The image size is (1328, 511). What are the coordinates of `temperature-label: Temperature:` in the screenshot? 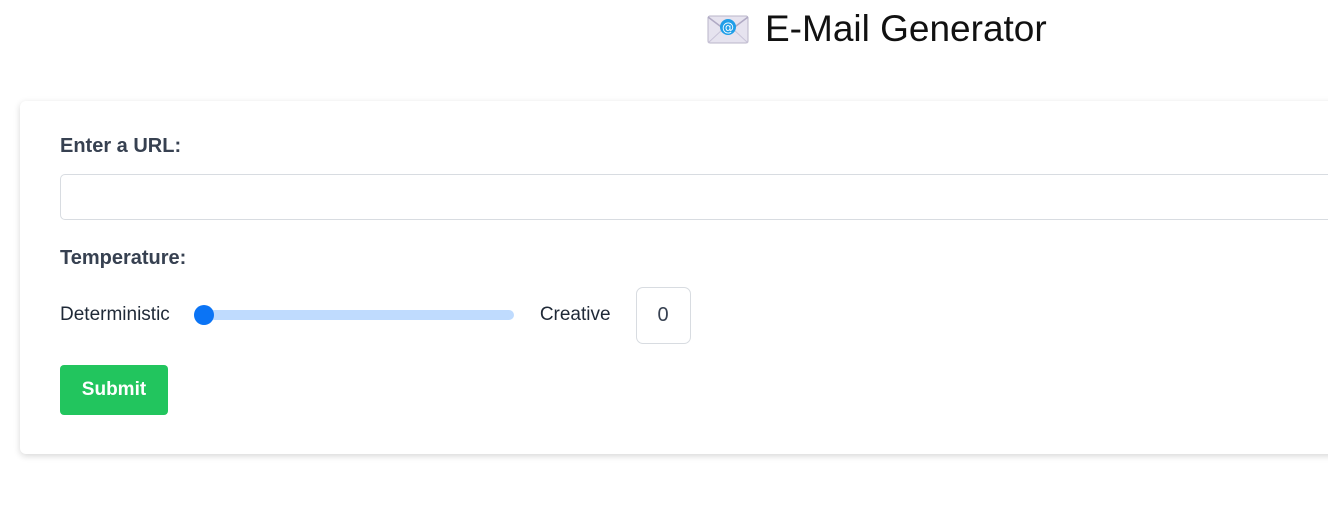 It's located at (123, 258).